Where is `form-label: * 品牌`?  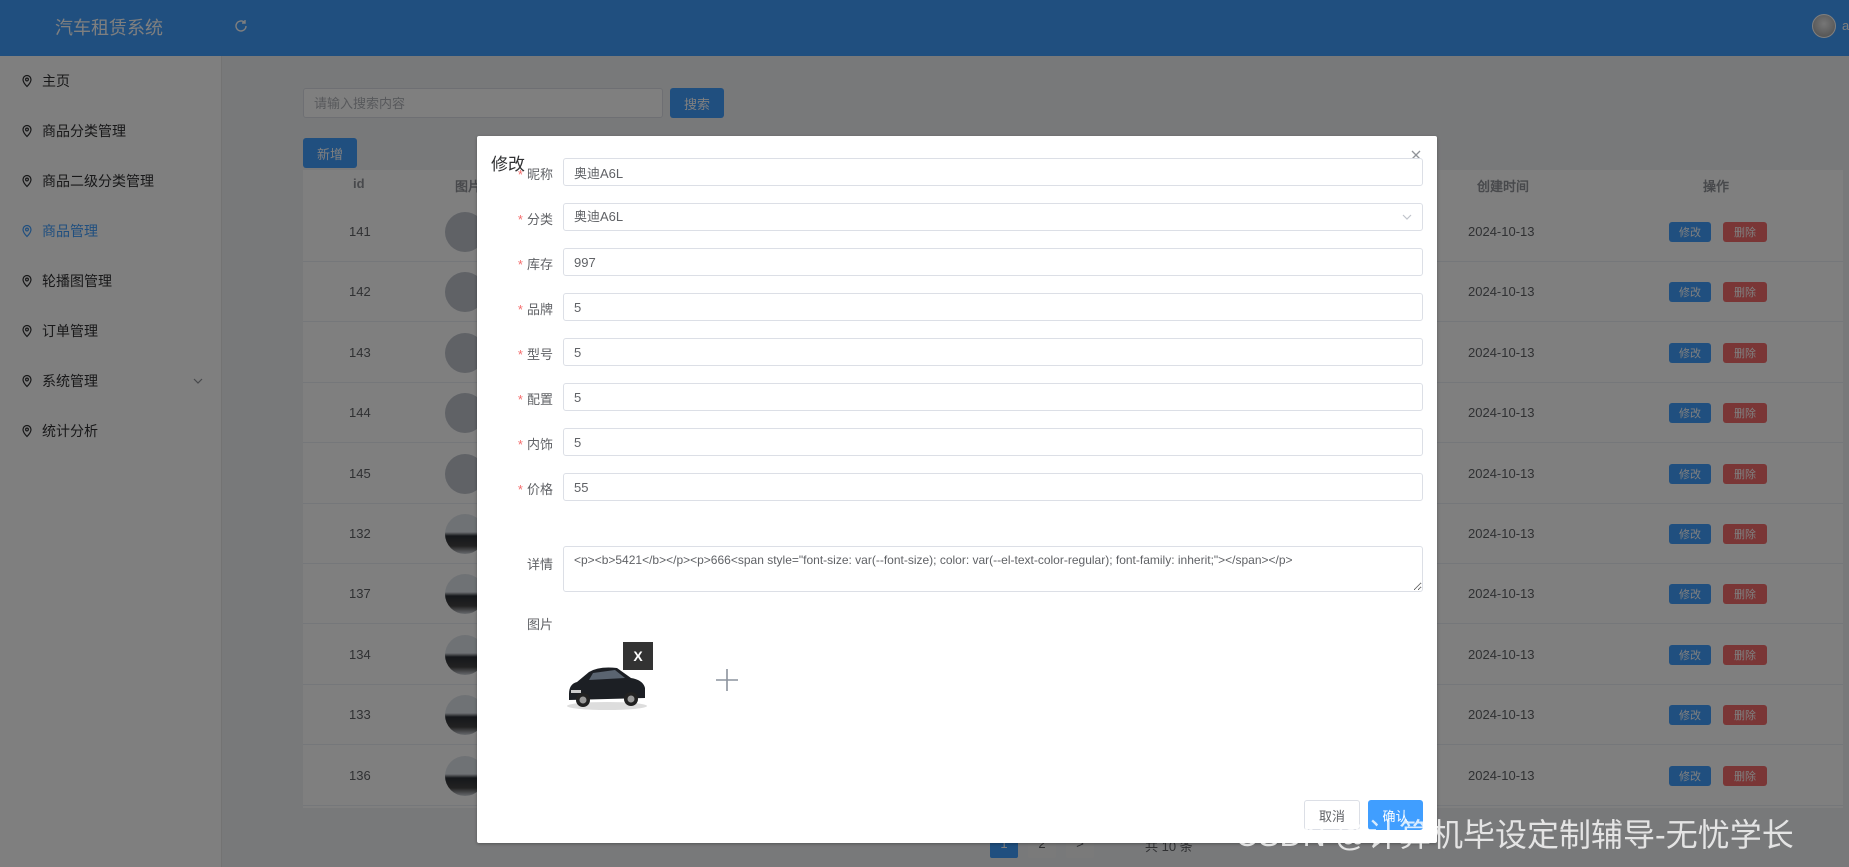
form-label: * 品牌 is located at coordinates (515, 308).